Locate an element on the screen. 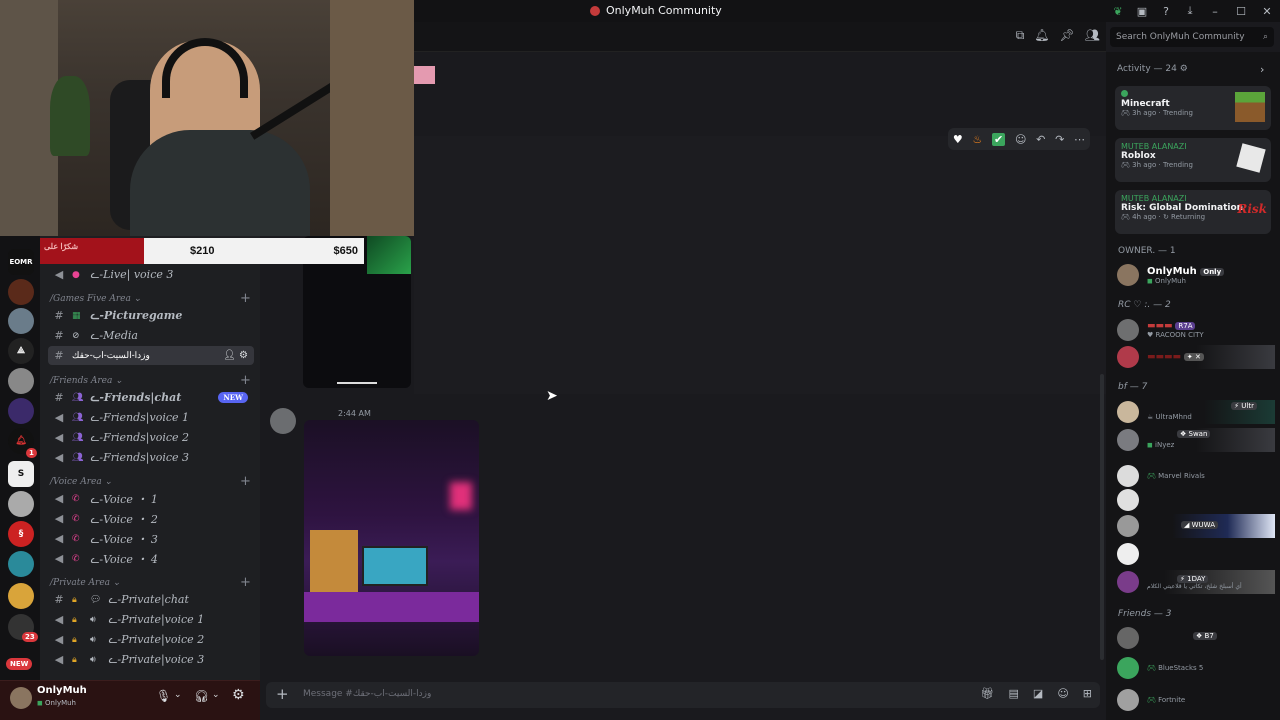  channel-picturegame: # ▦ ᓚ-Picturegame is located at coordinates (151, 315).